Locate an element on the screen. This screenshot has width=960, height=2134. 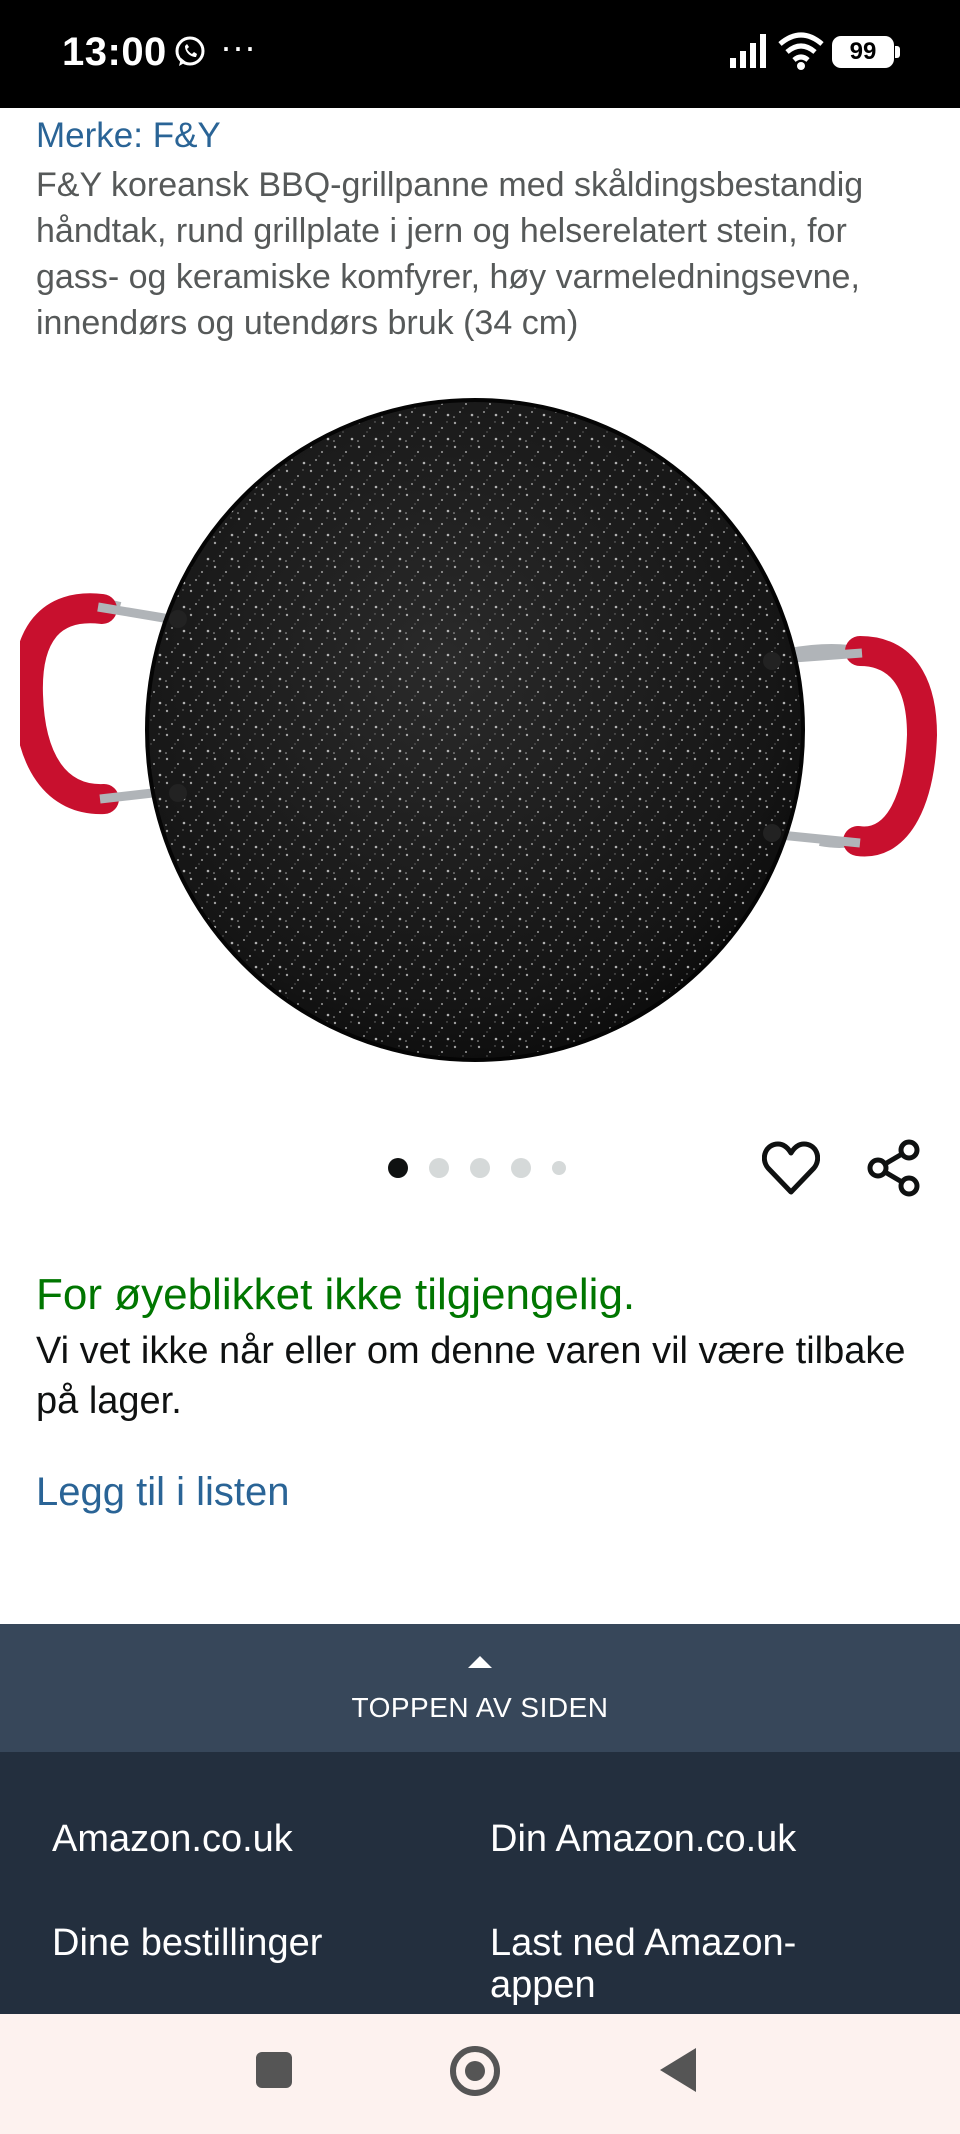
more-notifications-icon: ··· is located at coordinates (238, 46).